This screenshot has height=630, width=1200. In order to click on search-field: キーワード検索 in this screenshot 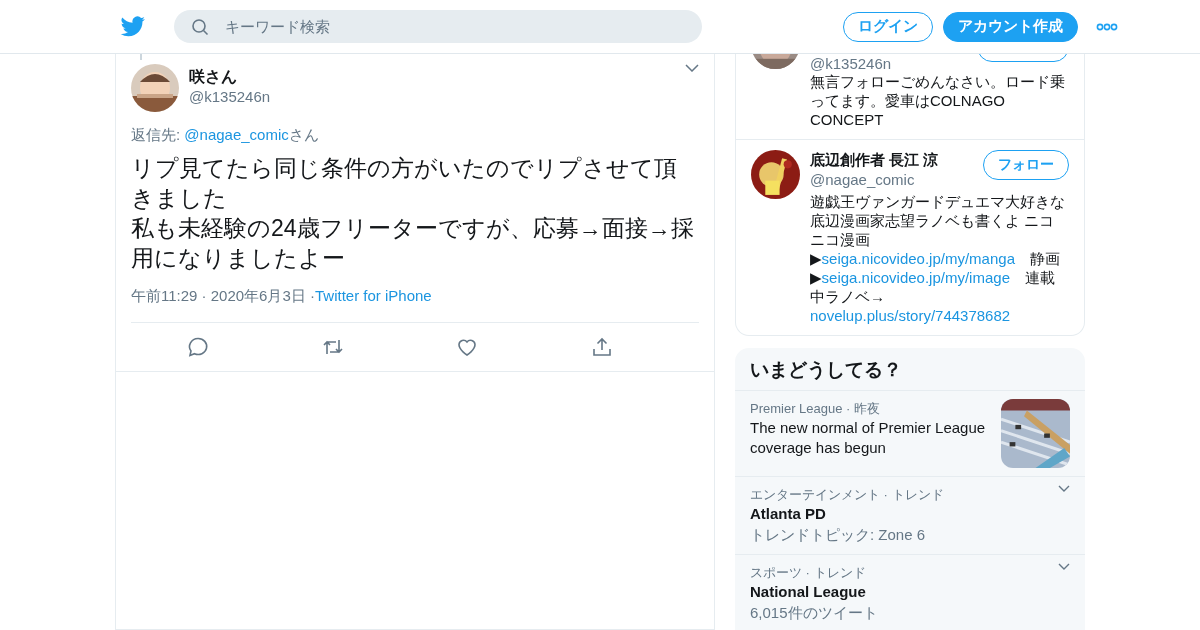, I will do `click(438, 26)`.